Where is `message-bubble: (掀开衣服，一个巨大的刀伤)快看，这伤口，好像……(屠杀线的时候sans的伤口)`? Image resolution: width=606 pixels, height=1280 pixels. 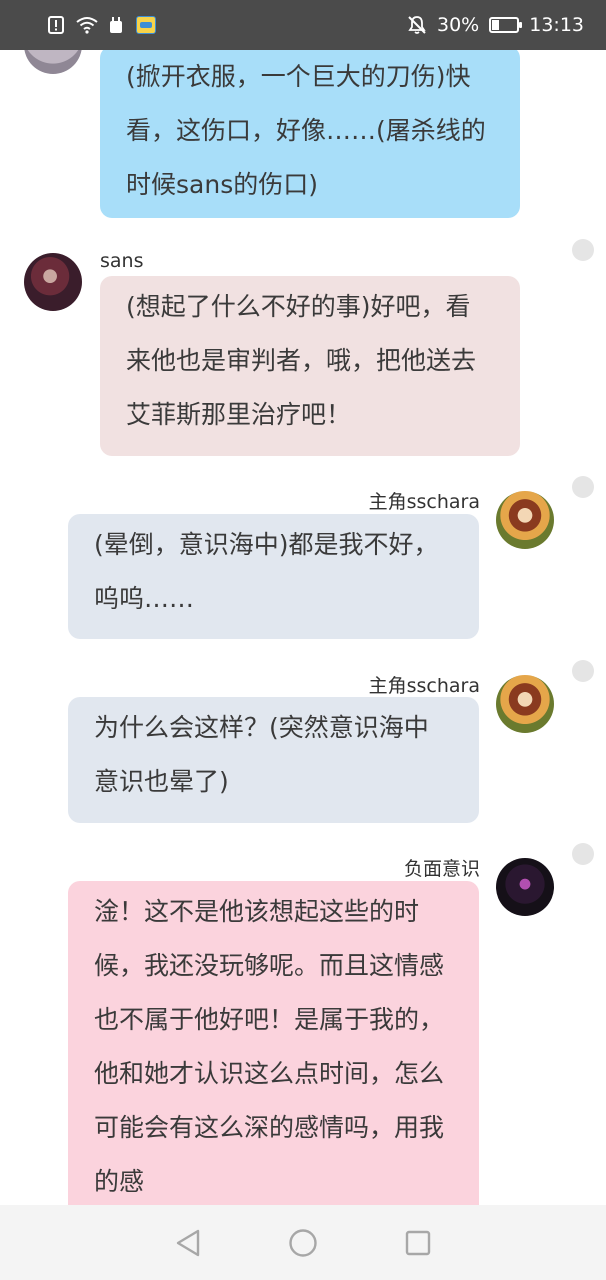 message-bubble: (掀开衣服，一个巨大的刀伤)快看，这伤口，好像……(屠杀线的时候sans的伤口) is located at coordinates (310, 134).